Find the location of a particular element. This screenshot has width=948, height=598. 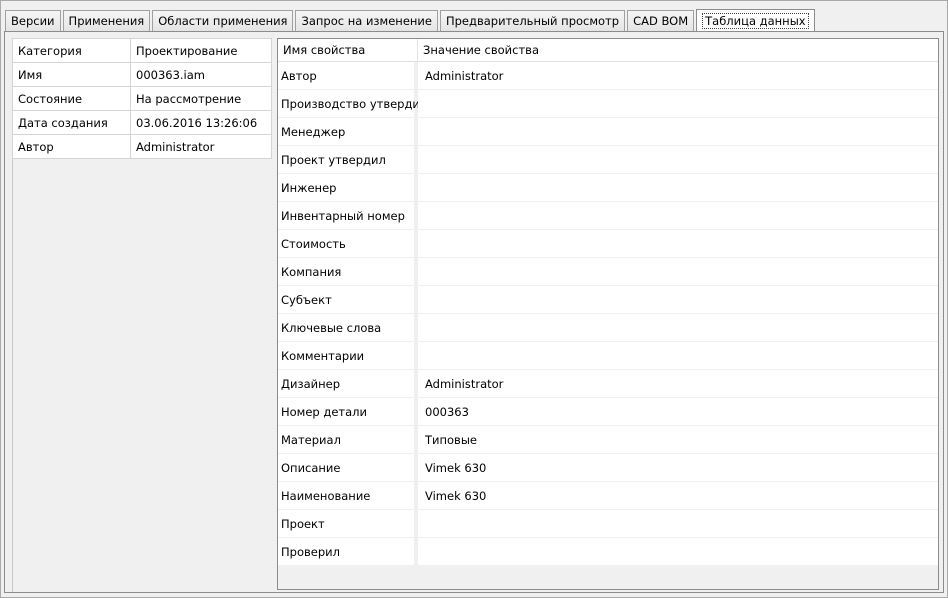

property-name: Производство утвердил is located at coordinates (348, 103).